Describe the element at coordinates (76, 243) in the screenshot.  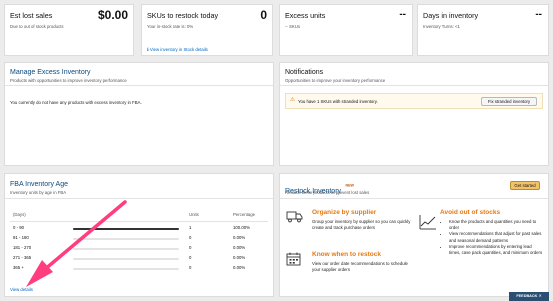
I see `annotation-arrow` at that location.